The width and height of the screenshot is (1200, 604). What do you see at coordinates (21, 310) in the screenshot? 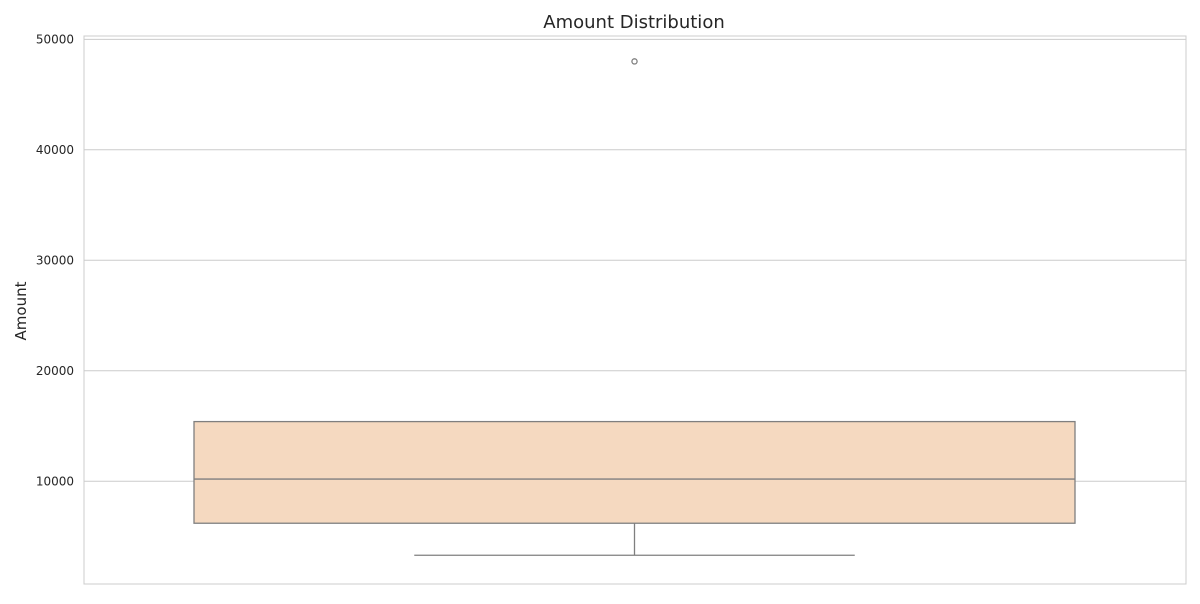
I see `y-axis-label: Amount` at bounding box center [21, 310].